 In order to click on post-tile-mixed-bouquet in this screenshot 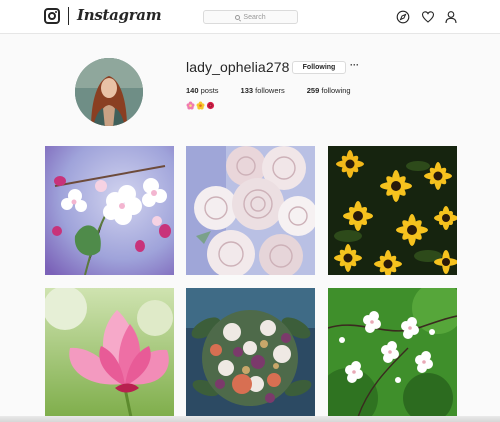, I will do `click(250, 352)`.